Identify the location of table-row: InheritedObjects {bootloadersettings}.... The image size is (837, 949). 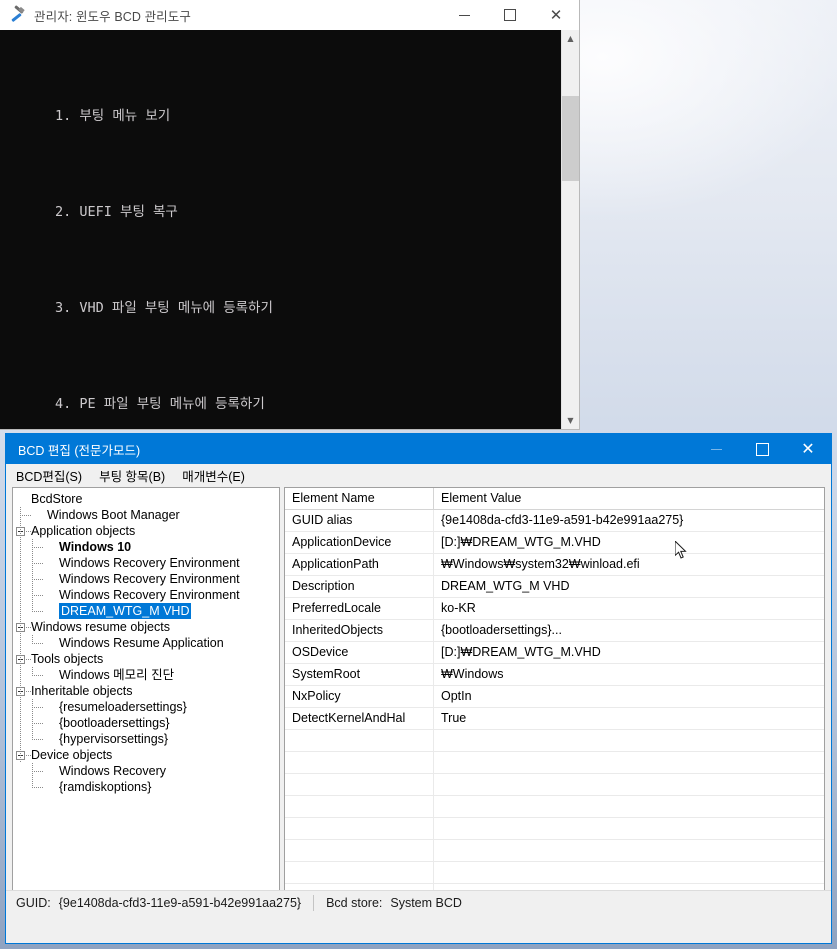
(554, 631).